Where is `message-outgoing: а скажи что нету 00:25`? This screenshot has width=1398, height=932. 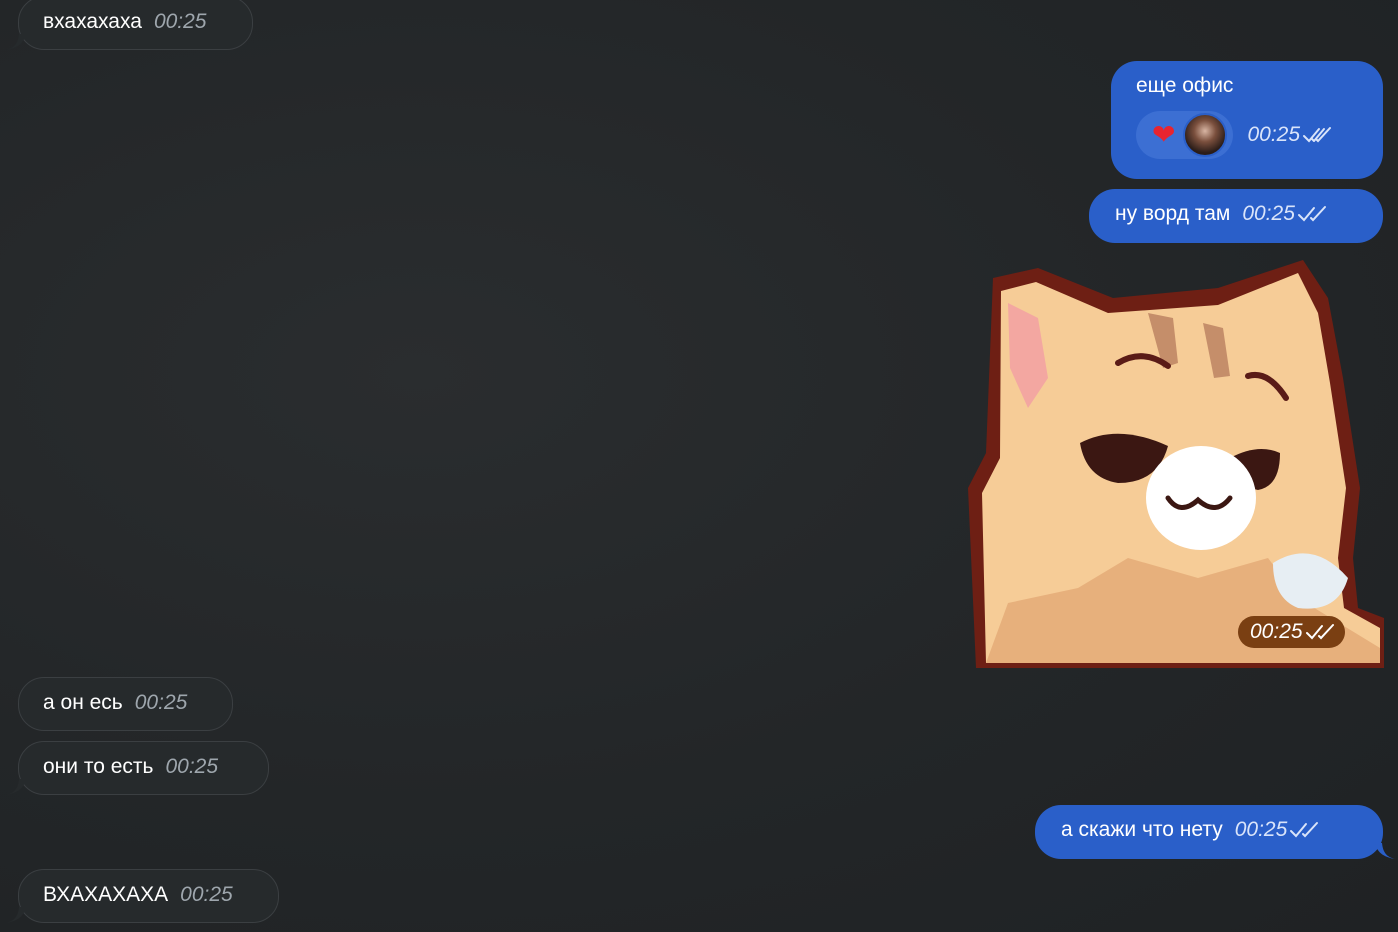
message-outgoing: а скажи что нету 00:25 is located at coordinates (1209, 832).